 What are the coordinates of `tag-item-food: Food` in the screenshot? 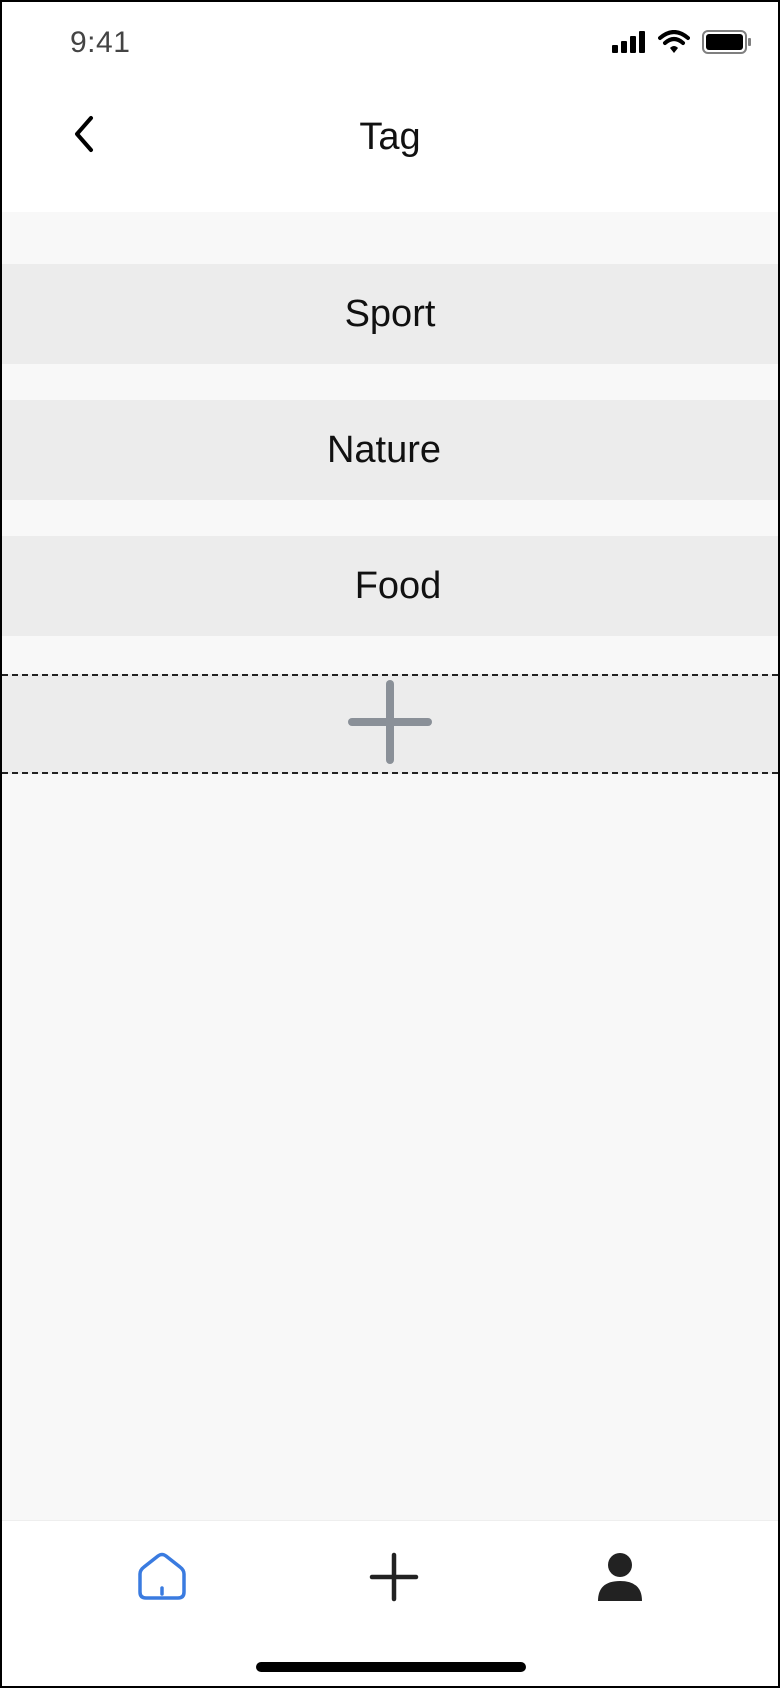 It's located at (390, 586).